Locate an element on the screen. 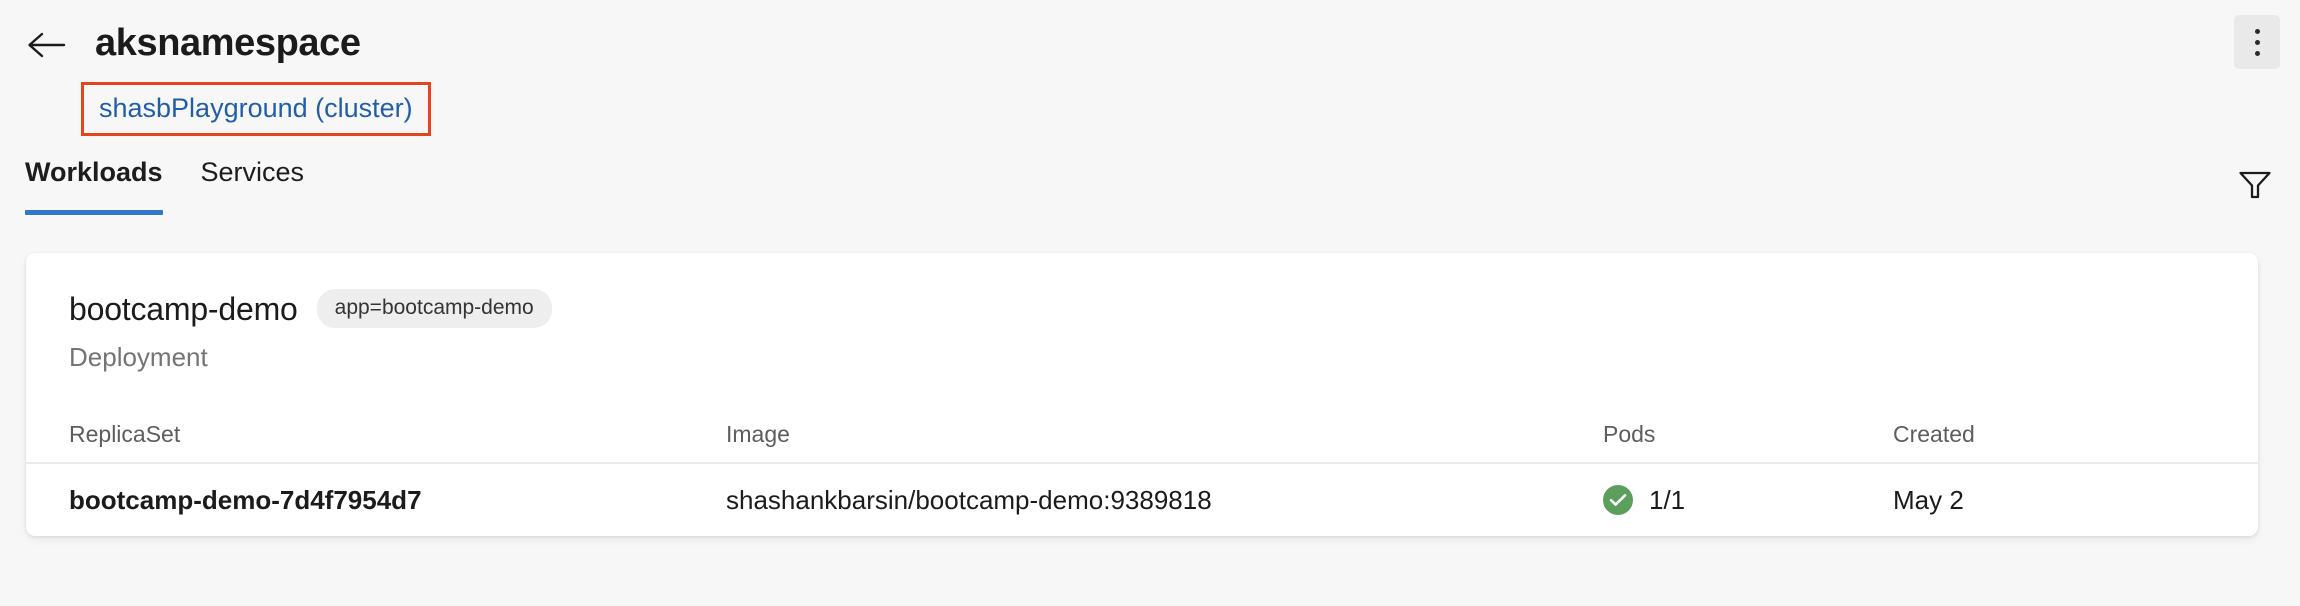 This screenshot has height=606, width=2300. created-date: May 2 is located at coordinates (1928, 500).